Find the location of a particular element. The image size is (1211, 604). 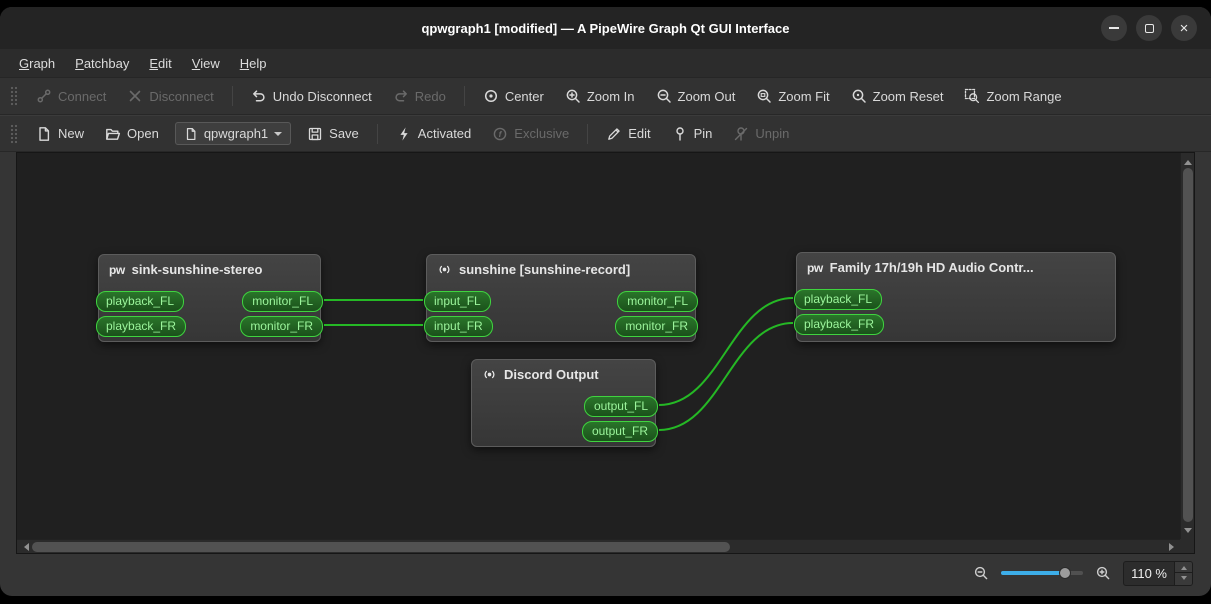

record-app-icon is located at coordinates (489, 374).